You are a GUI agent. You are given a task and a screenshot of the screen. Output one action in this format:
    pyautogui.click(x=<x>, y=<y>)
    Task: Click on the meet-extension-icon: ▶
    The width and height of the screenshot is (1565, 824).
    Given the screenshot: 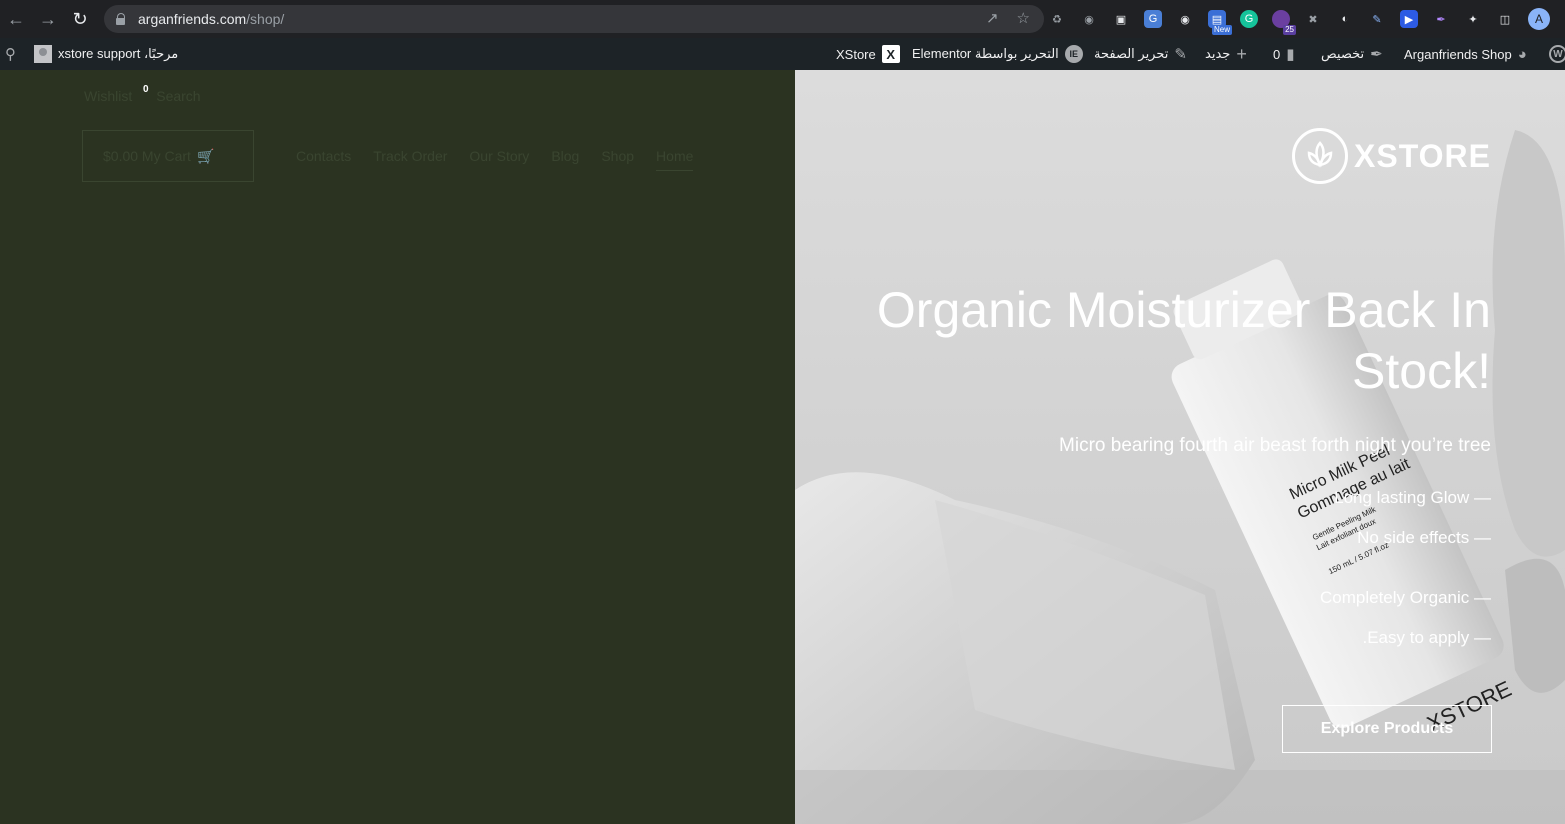 What is the action you would take?
    pyautogui.click(x=1409, y=19)
    